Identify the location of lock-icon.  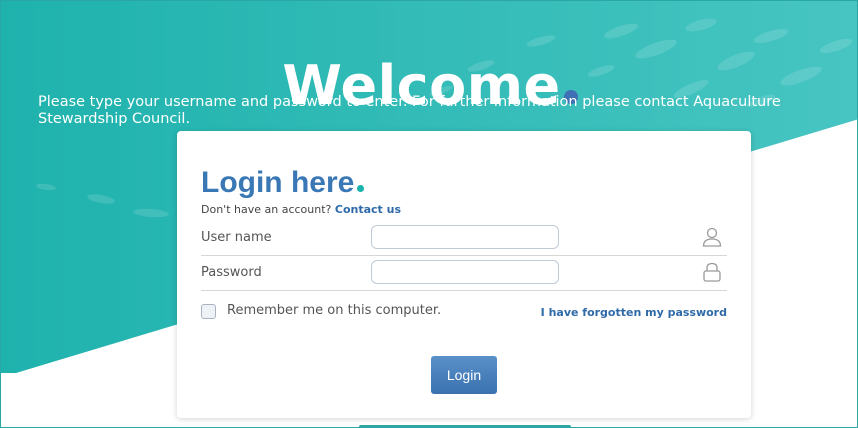
(712, 272).